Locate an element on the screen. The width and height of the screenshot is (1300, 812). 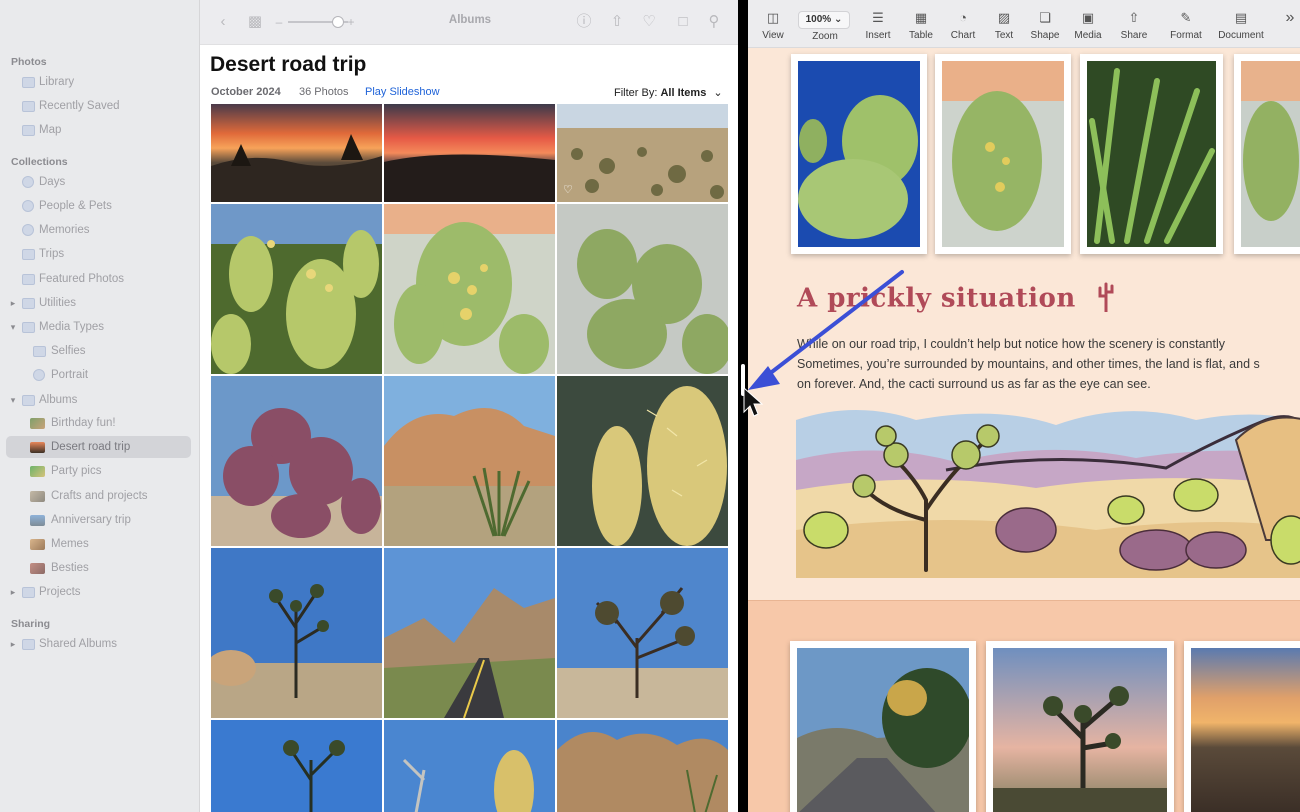
sidebar-item-memories: Memories is located at coordinates (98, 230).